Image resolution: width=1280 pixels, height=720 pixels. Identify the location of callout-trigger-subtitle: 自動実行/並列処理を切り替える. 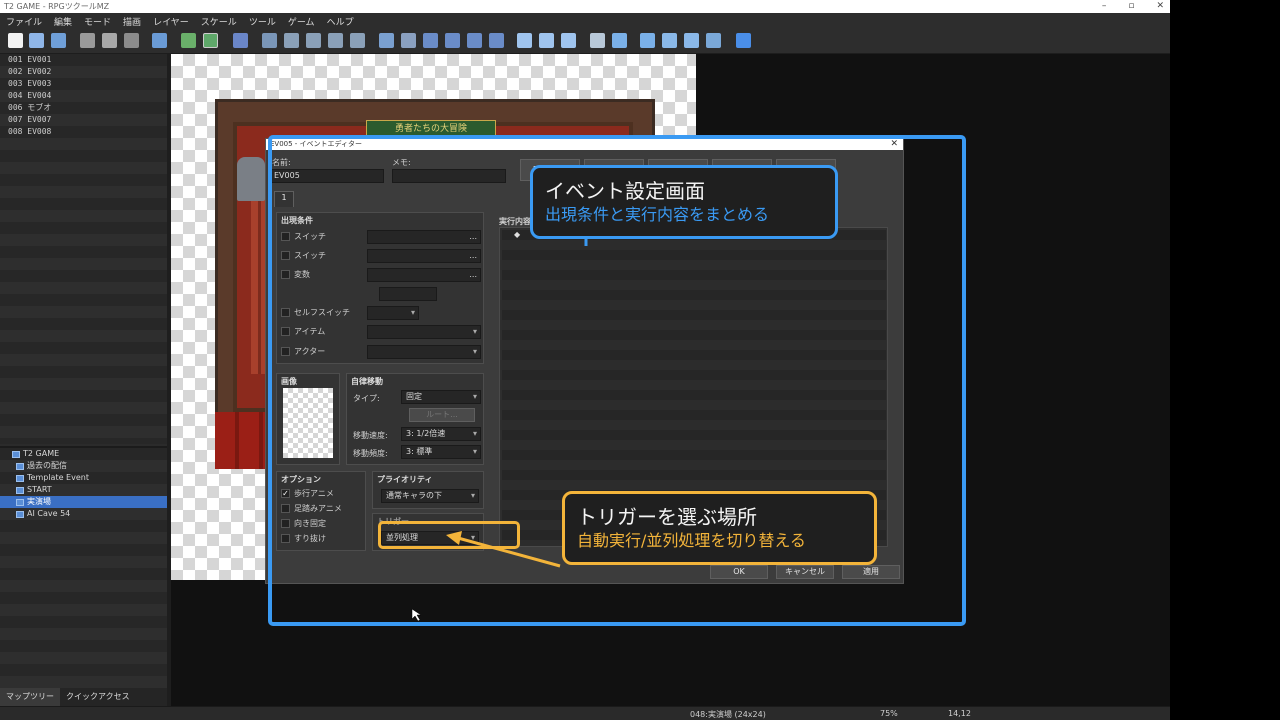
(691, 540).